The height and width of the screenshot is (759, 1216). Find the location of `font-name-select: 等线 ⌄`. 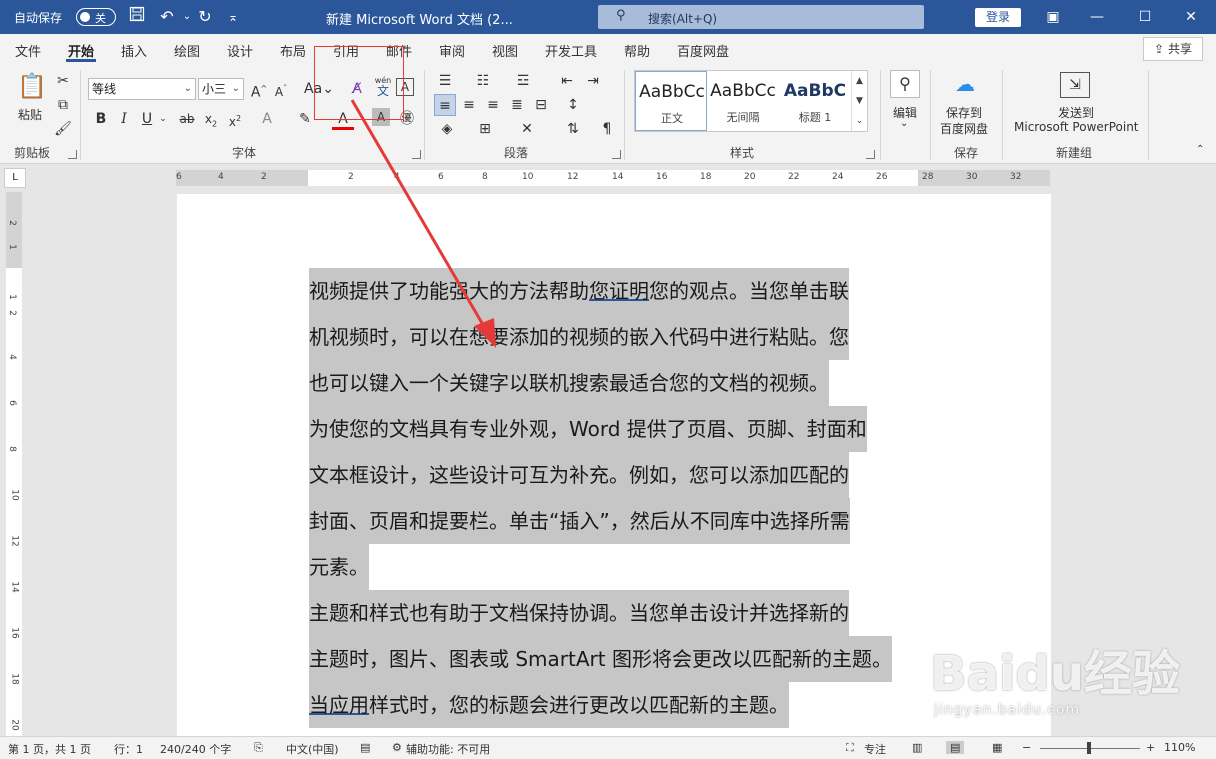

font-name-select: 等线 ⌄ is located at coordinates (142, 89).